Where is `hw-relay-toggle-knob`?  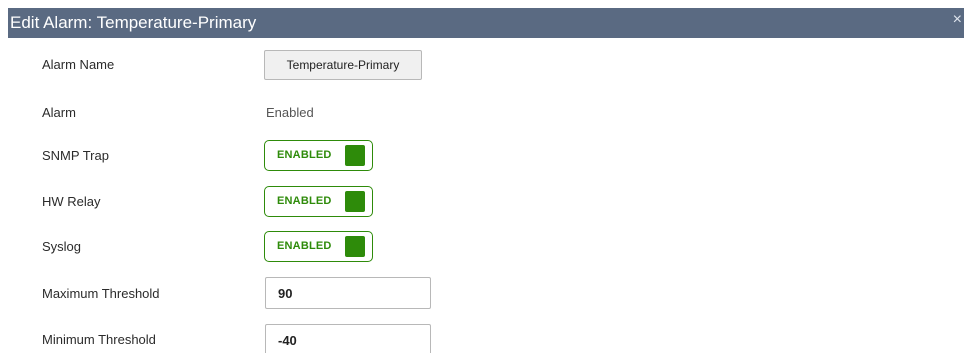
hw-relay-toggle-knob is located at coordinates (355, 201).